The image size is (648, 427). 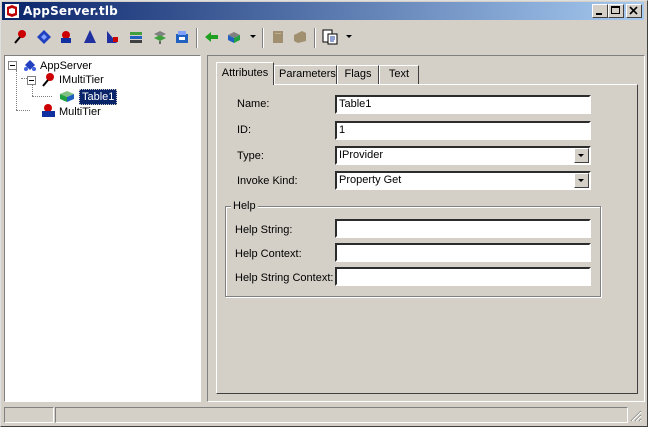 What do you see at coordinates (463, 180) in the screenshot?
I see `invoke-kind-select: Property Get` at bounding box center [463, 180].